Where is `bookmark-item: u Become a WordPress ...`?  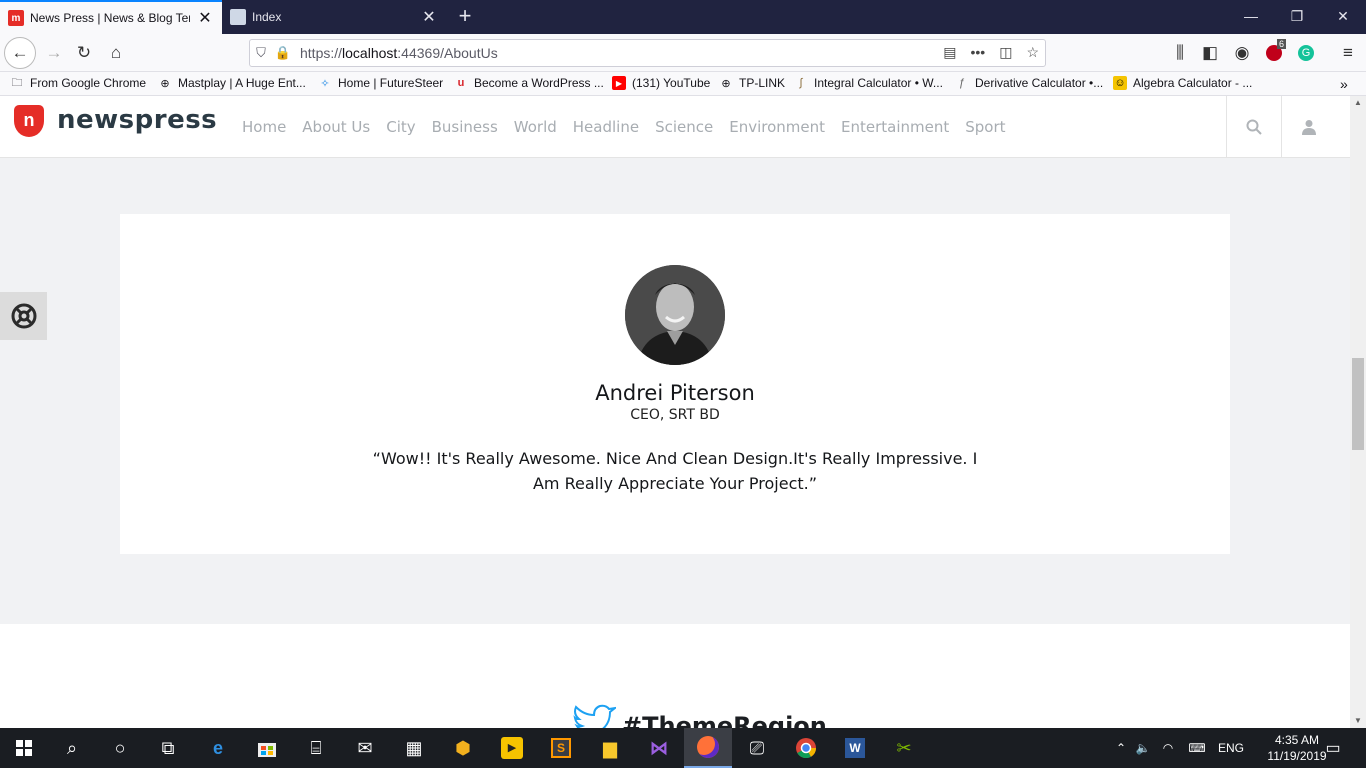
bookmark-item: u Become a WordPress ... is located at coordinates (529, 83).